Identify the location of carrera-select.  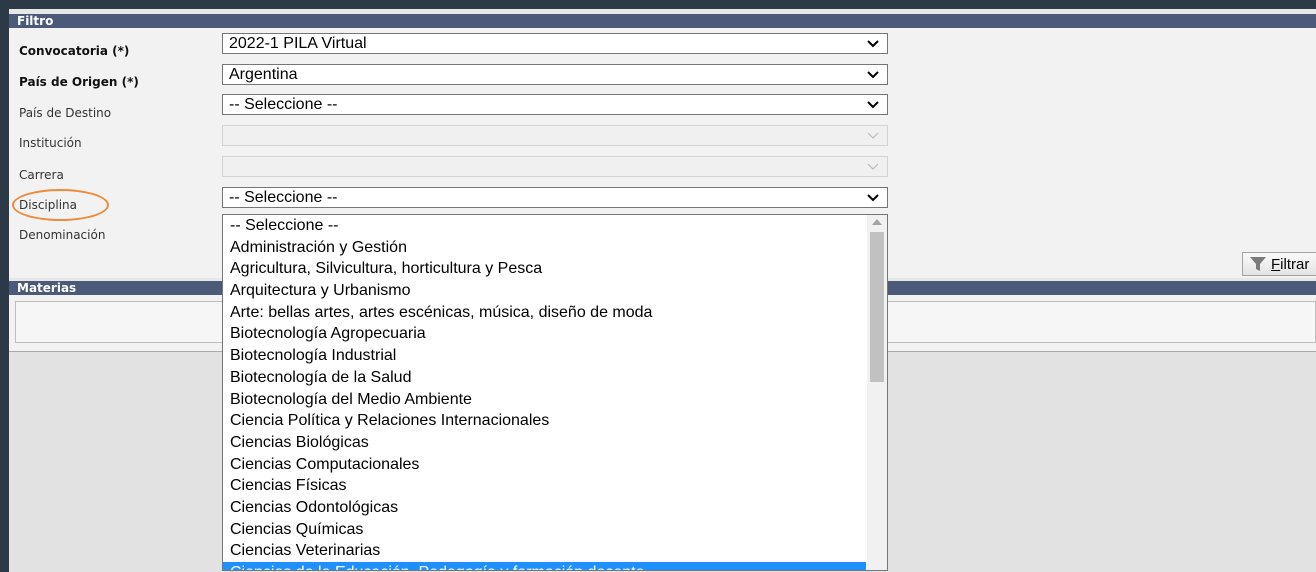
(555, 166).